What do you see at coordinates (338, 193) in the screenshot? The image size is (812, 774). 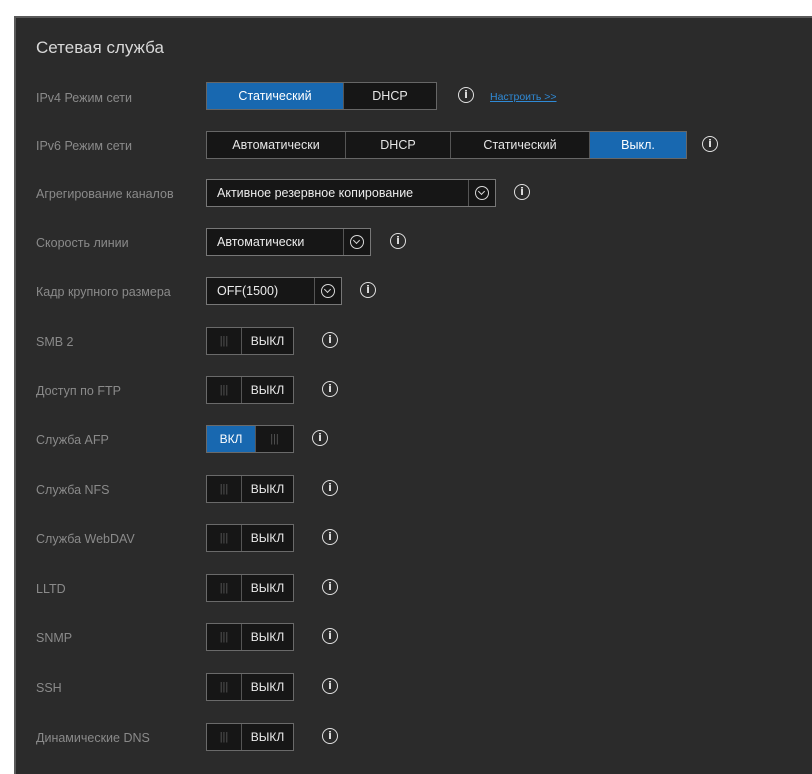 I see `link-aggregation-value: Активное резервное копирование` at bounding box center [338, 193].